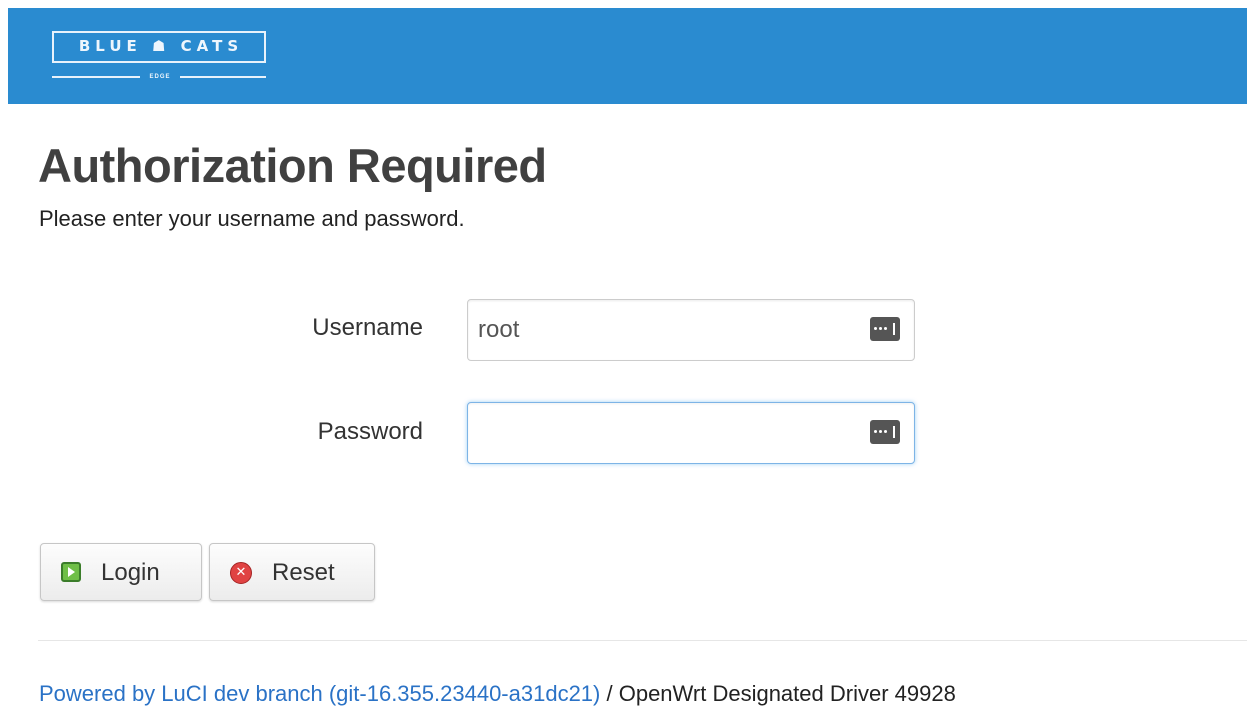  I want to click on page-subtitle: Please enter your username and password., so click(252, 218).